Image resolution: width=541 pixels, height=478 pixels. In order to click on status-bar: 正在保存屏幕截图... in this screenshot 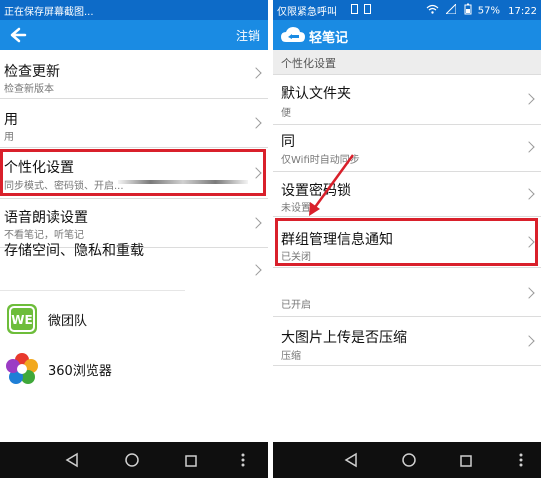, I will do `click(134, 10)`.